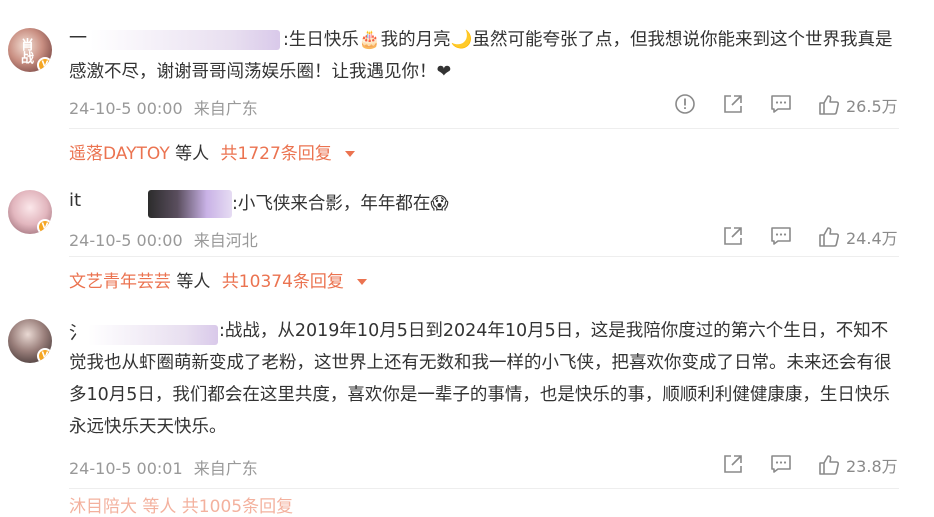  I want to click on like-button: 24.4万, so click(858, 237).